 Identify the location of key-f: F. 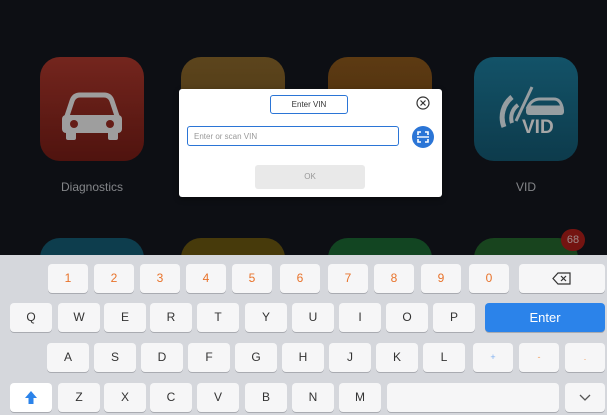
(209, 357).